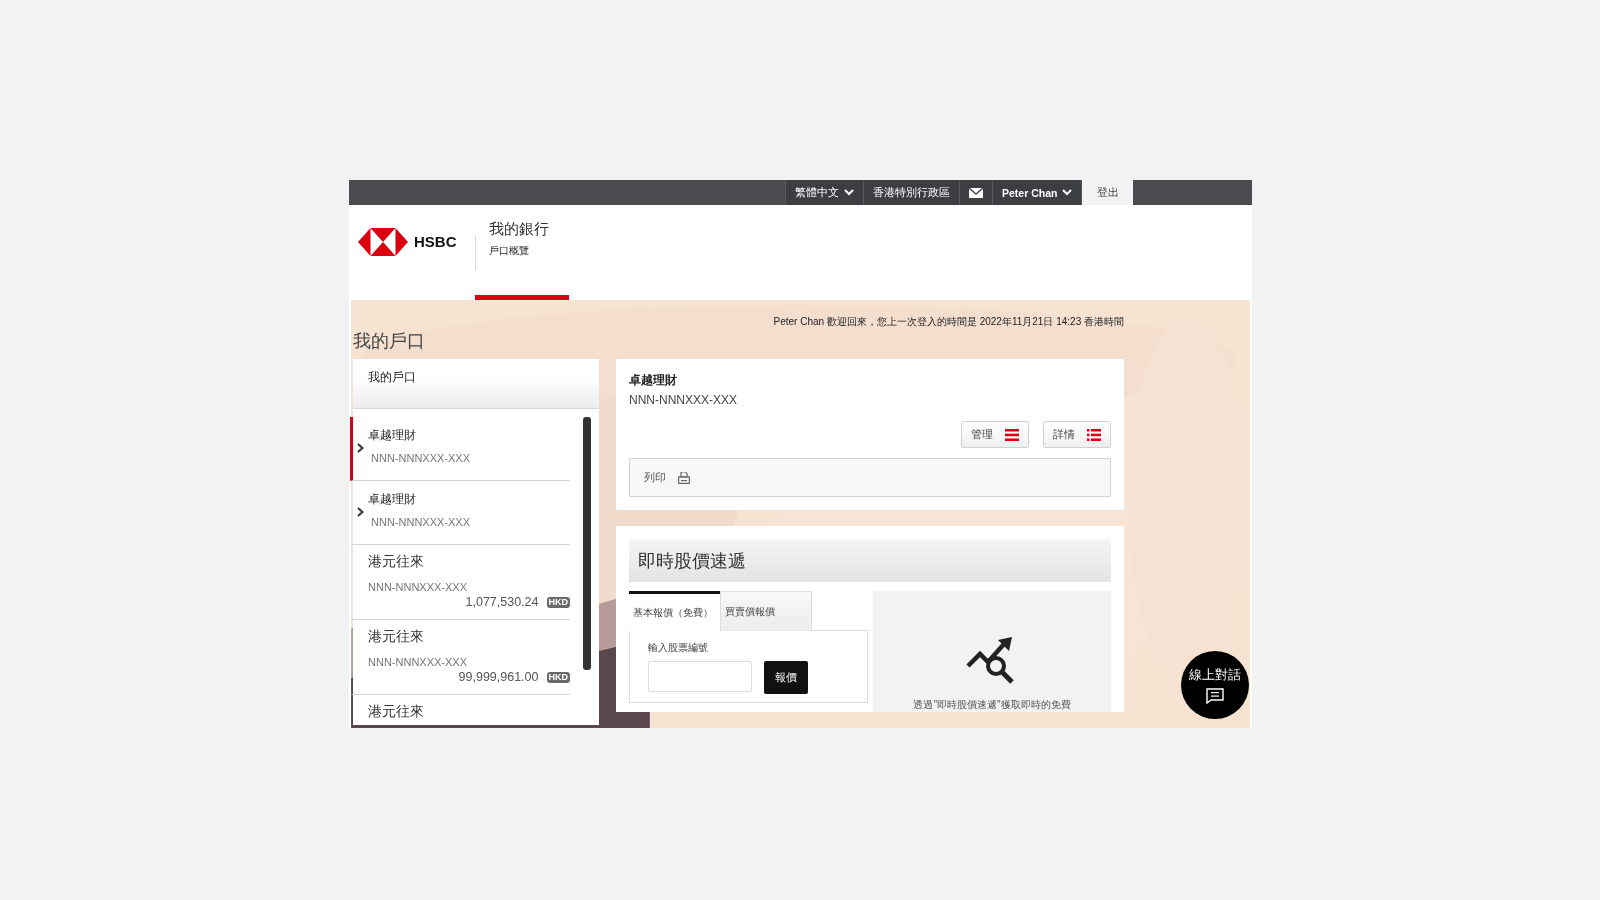 The width and height of the screenshot is (1600, 900). Describe the element at coordinates (435, 241) in the screenshot. I see `logo-wordmark: HSBC` at that location.